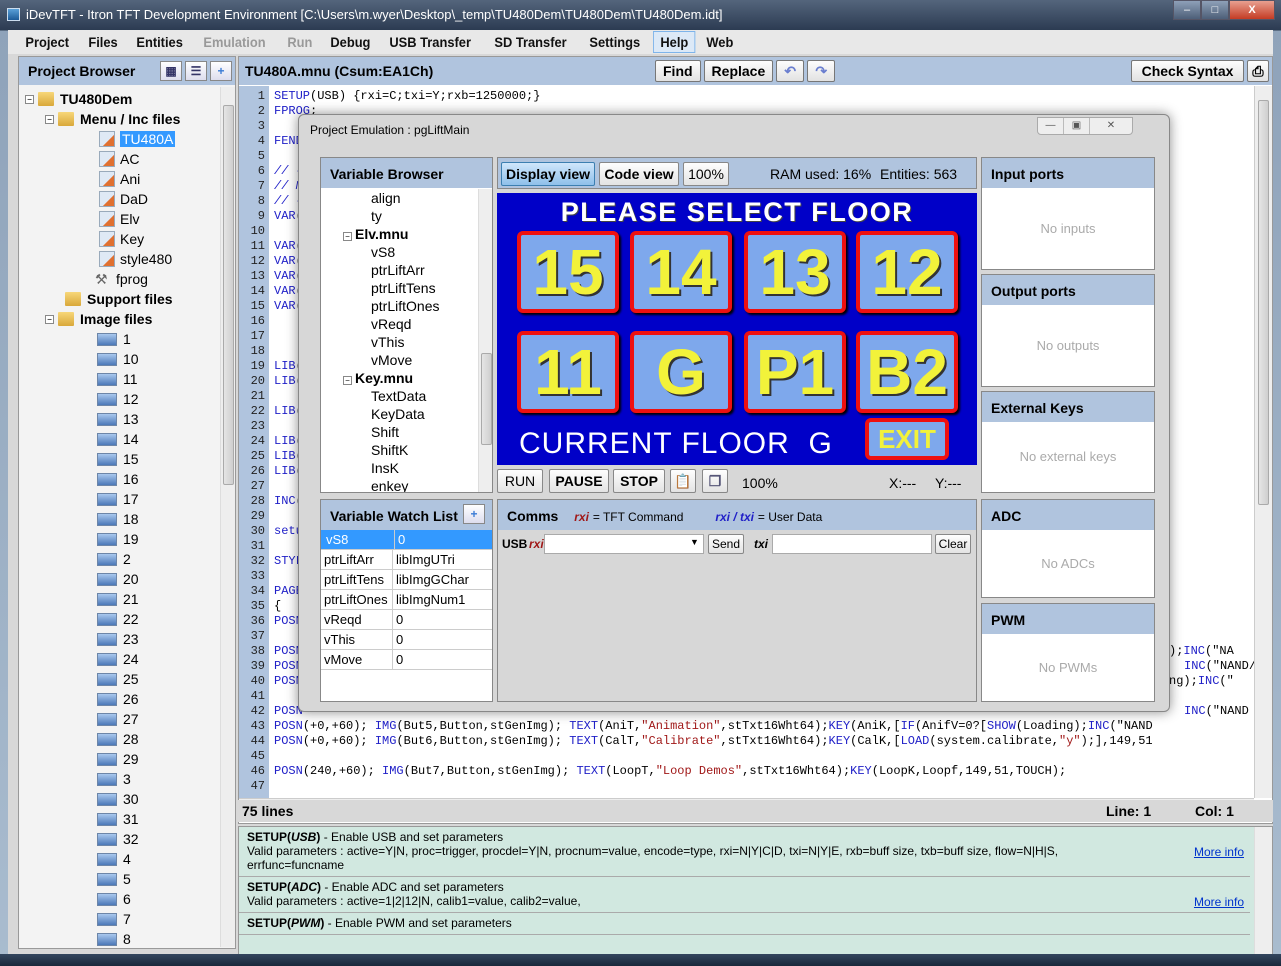 The height and width of the screenshot is (966, 1281). Describe the element at coordinates (137, 139) in the screenshot. I see `tree-item-file: TU480A` at that location.